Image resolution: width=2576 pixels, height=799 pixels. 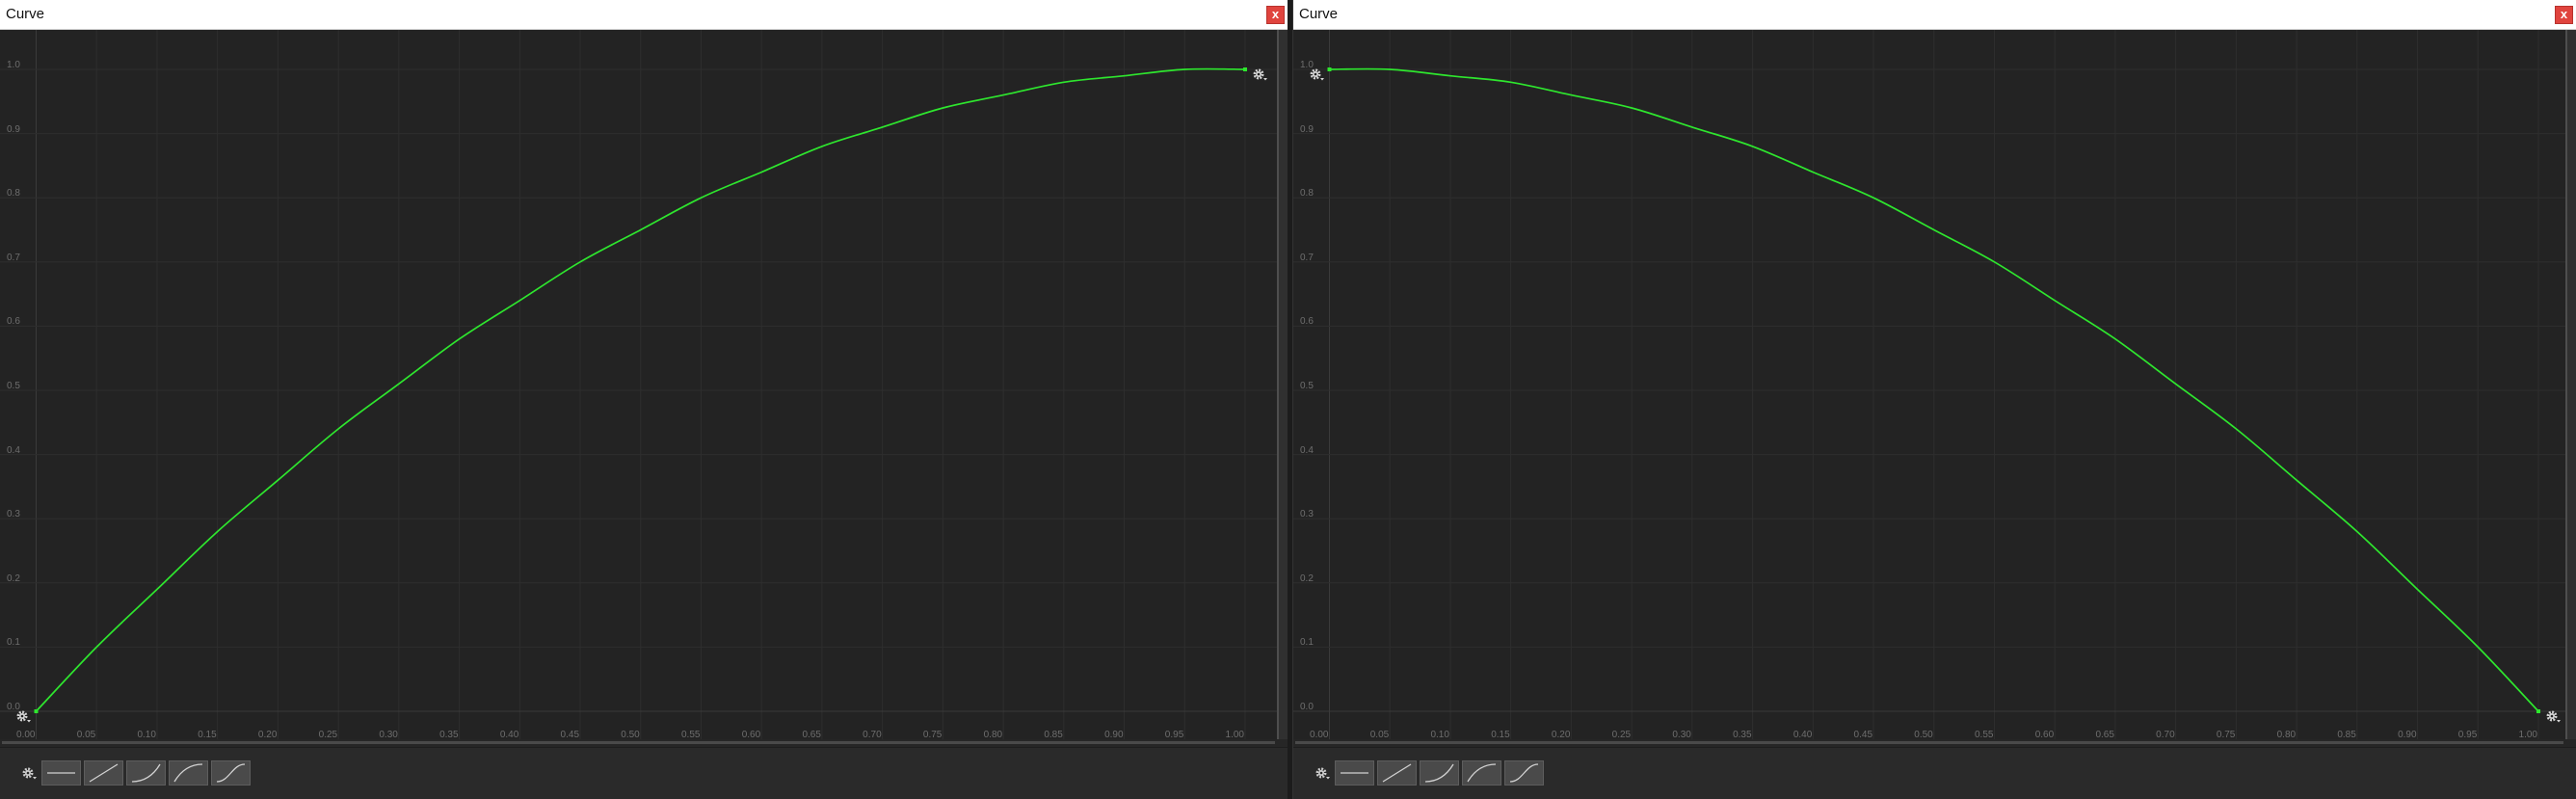 I want to click on close-icon: x, so click(x=2564, y=14).